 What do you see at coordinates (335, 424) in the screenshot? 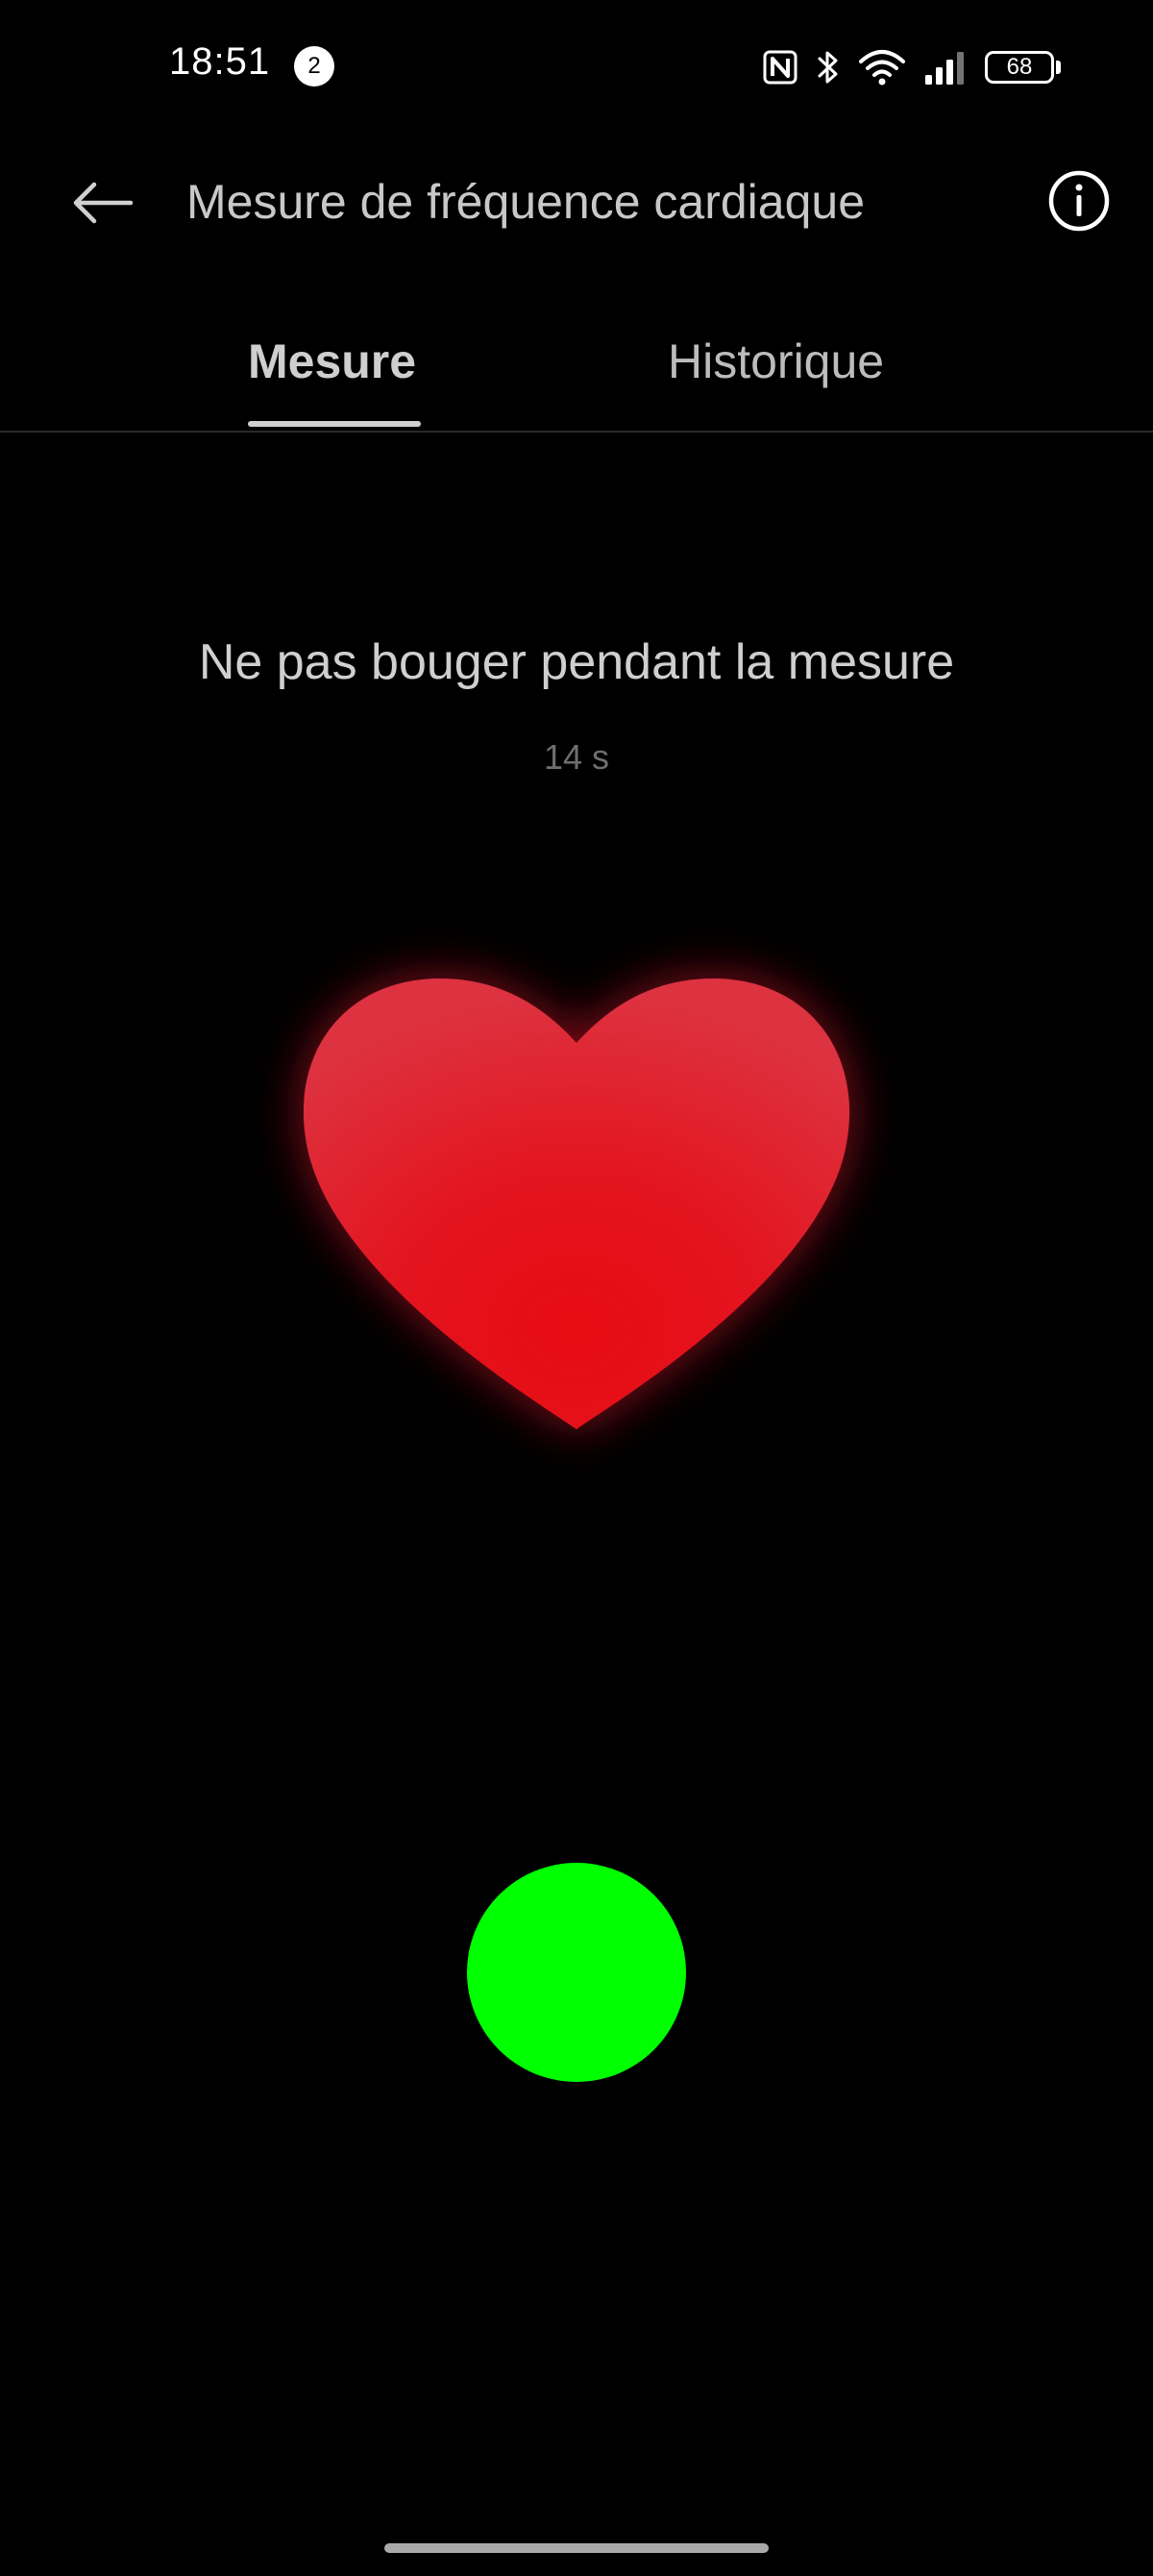
I see `active-tab-indicator` at bounding box center [335, 424].